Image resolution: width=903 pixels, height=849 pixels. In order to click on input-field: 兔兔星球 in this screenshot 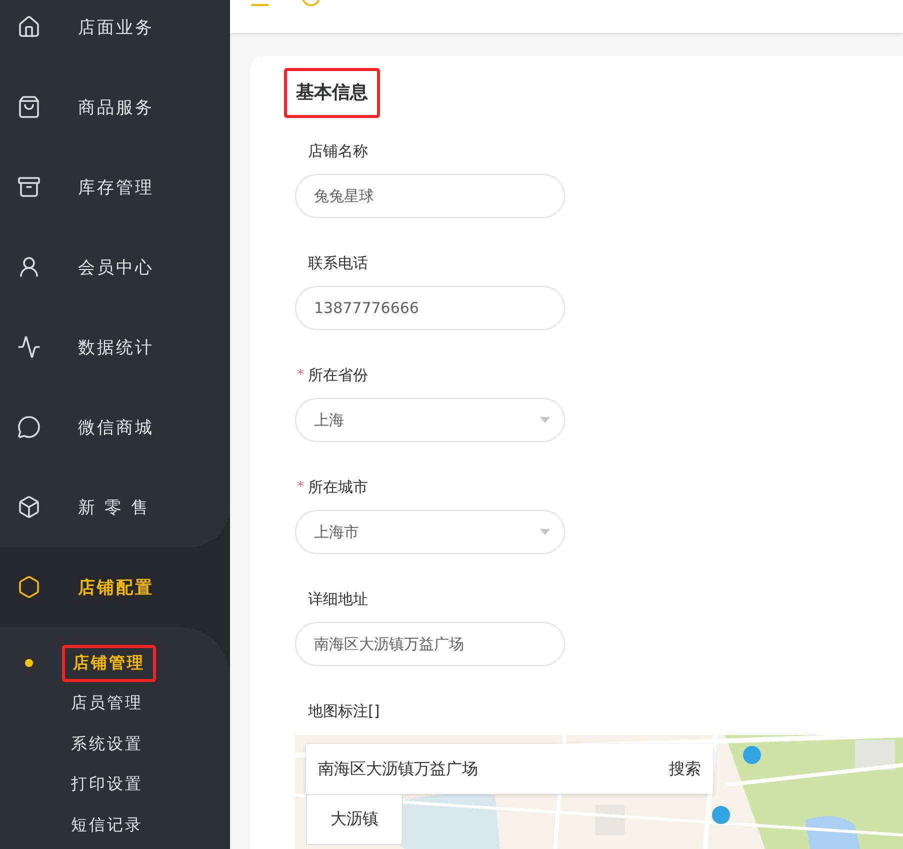, I will do `click(430, 196)`.